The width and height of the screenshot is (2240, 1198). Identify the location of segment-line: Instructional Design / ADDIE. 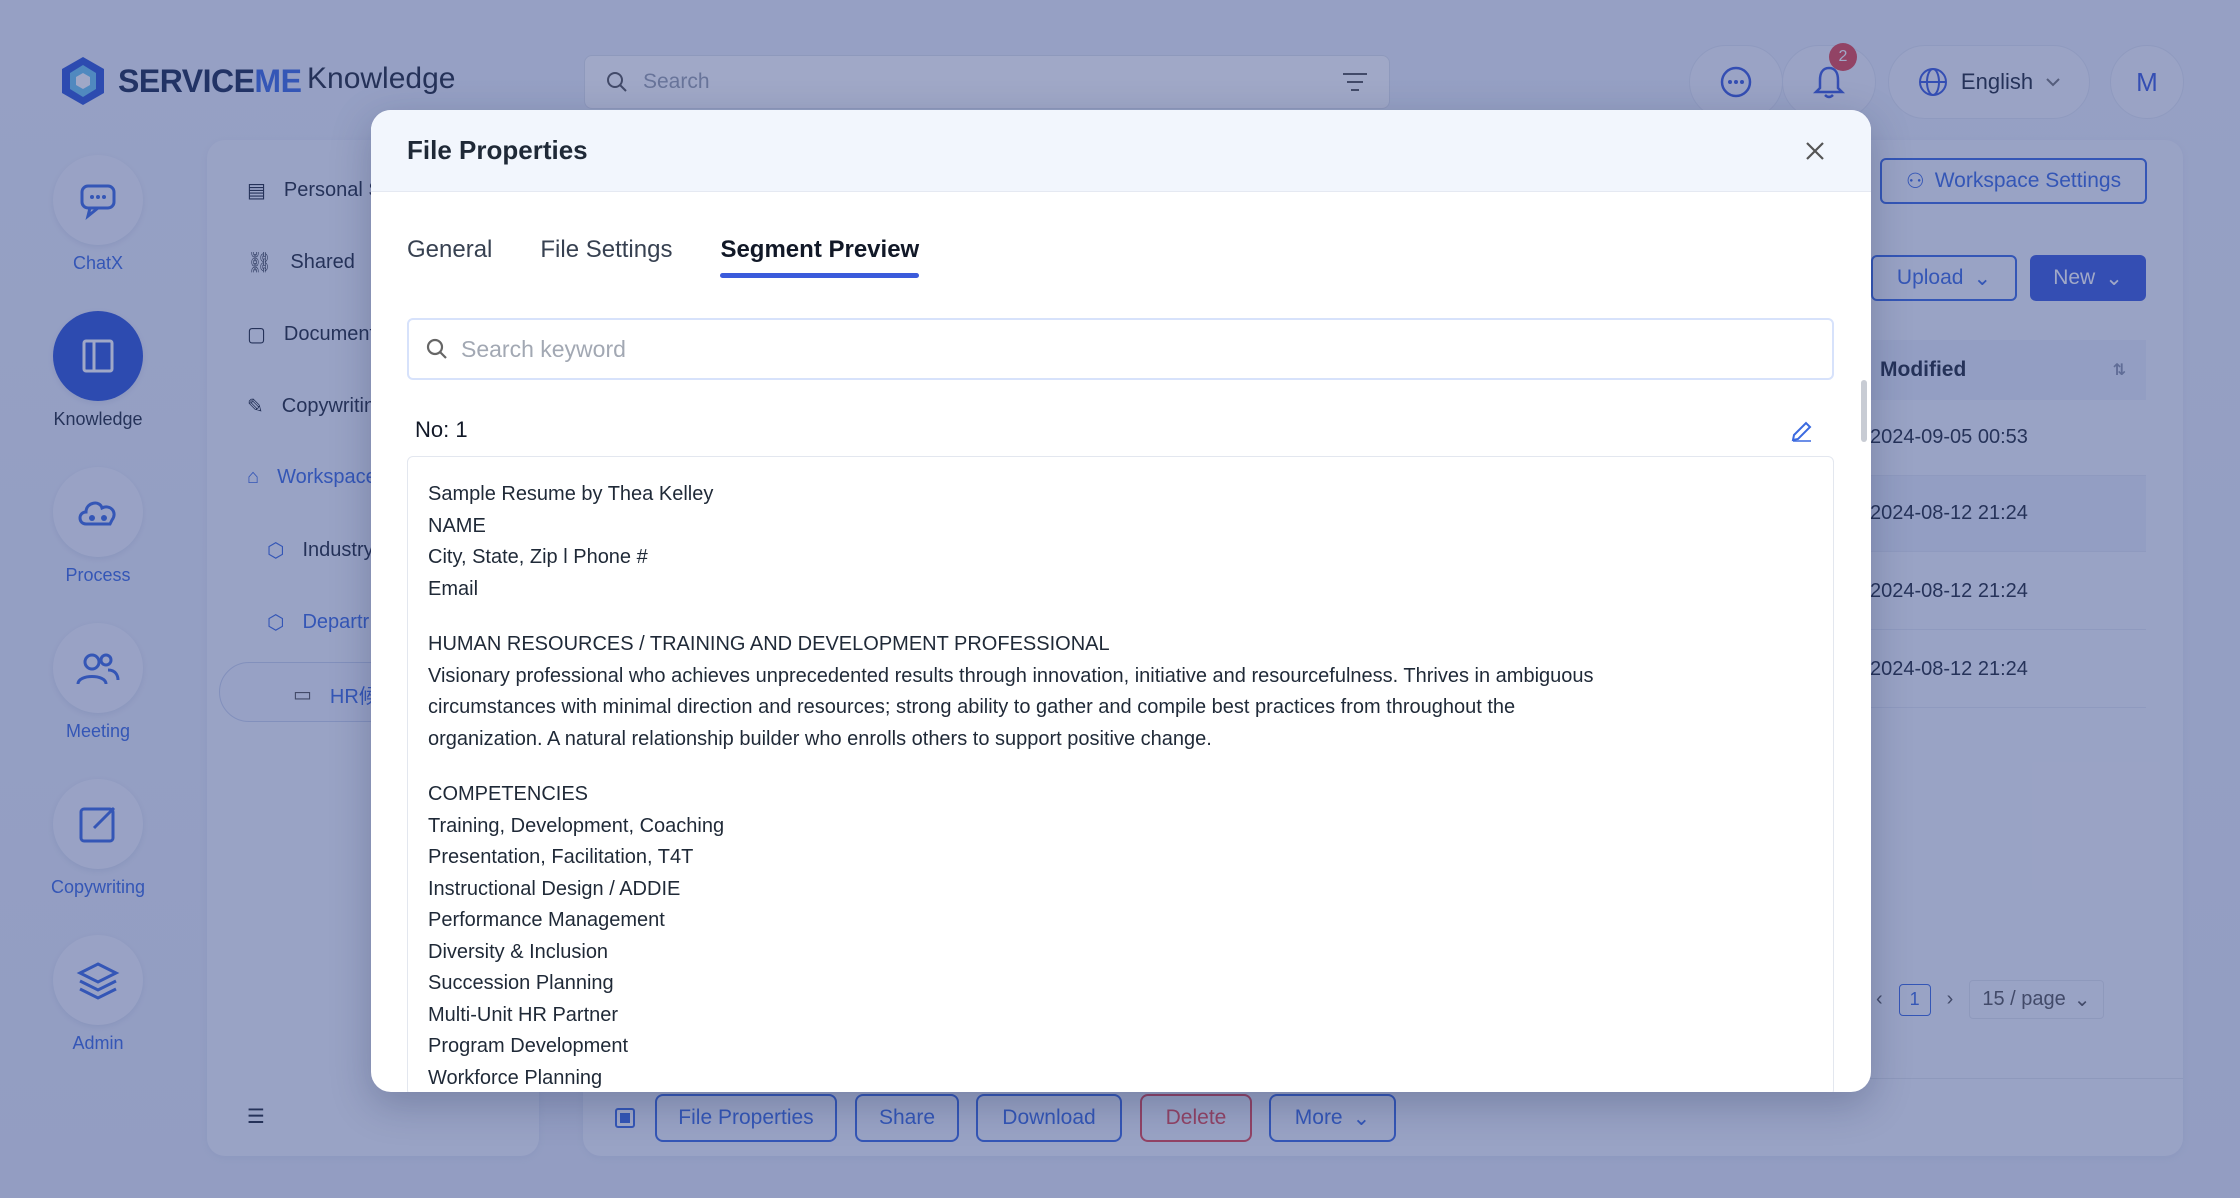
(554, 888).